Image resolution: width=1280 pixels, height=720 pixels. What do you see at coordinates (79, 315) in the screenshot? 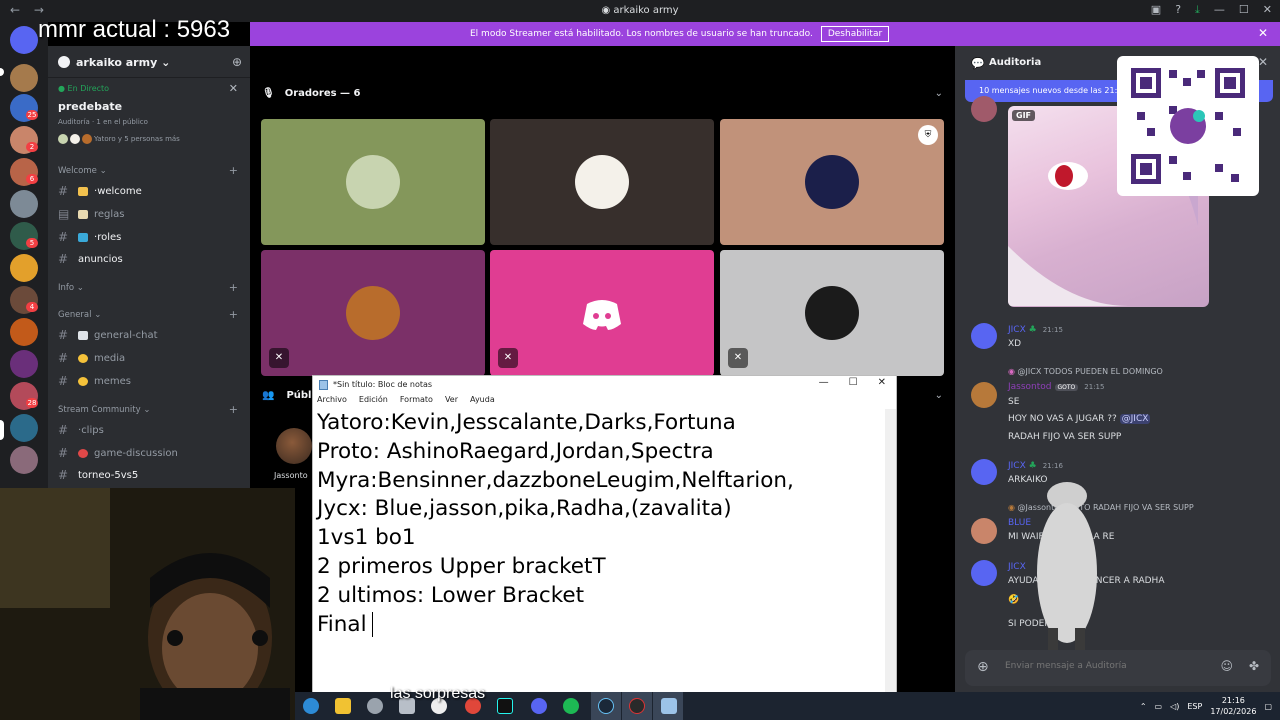
I see `category-general: General ⌄` at bounding box center [79, 315].